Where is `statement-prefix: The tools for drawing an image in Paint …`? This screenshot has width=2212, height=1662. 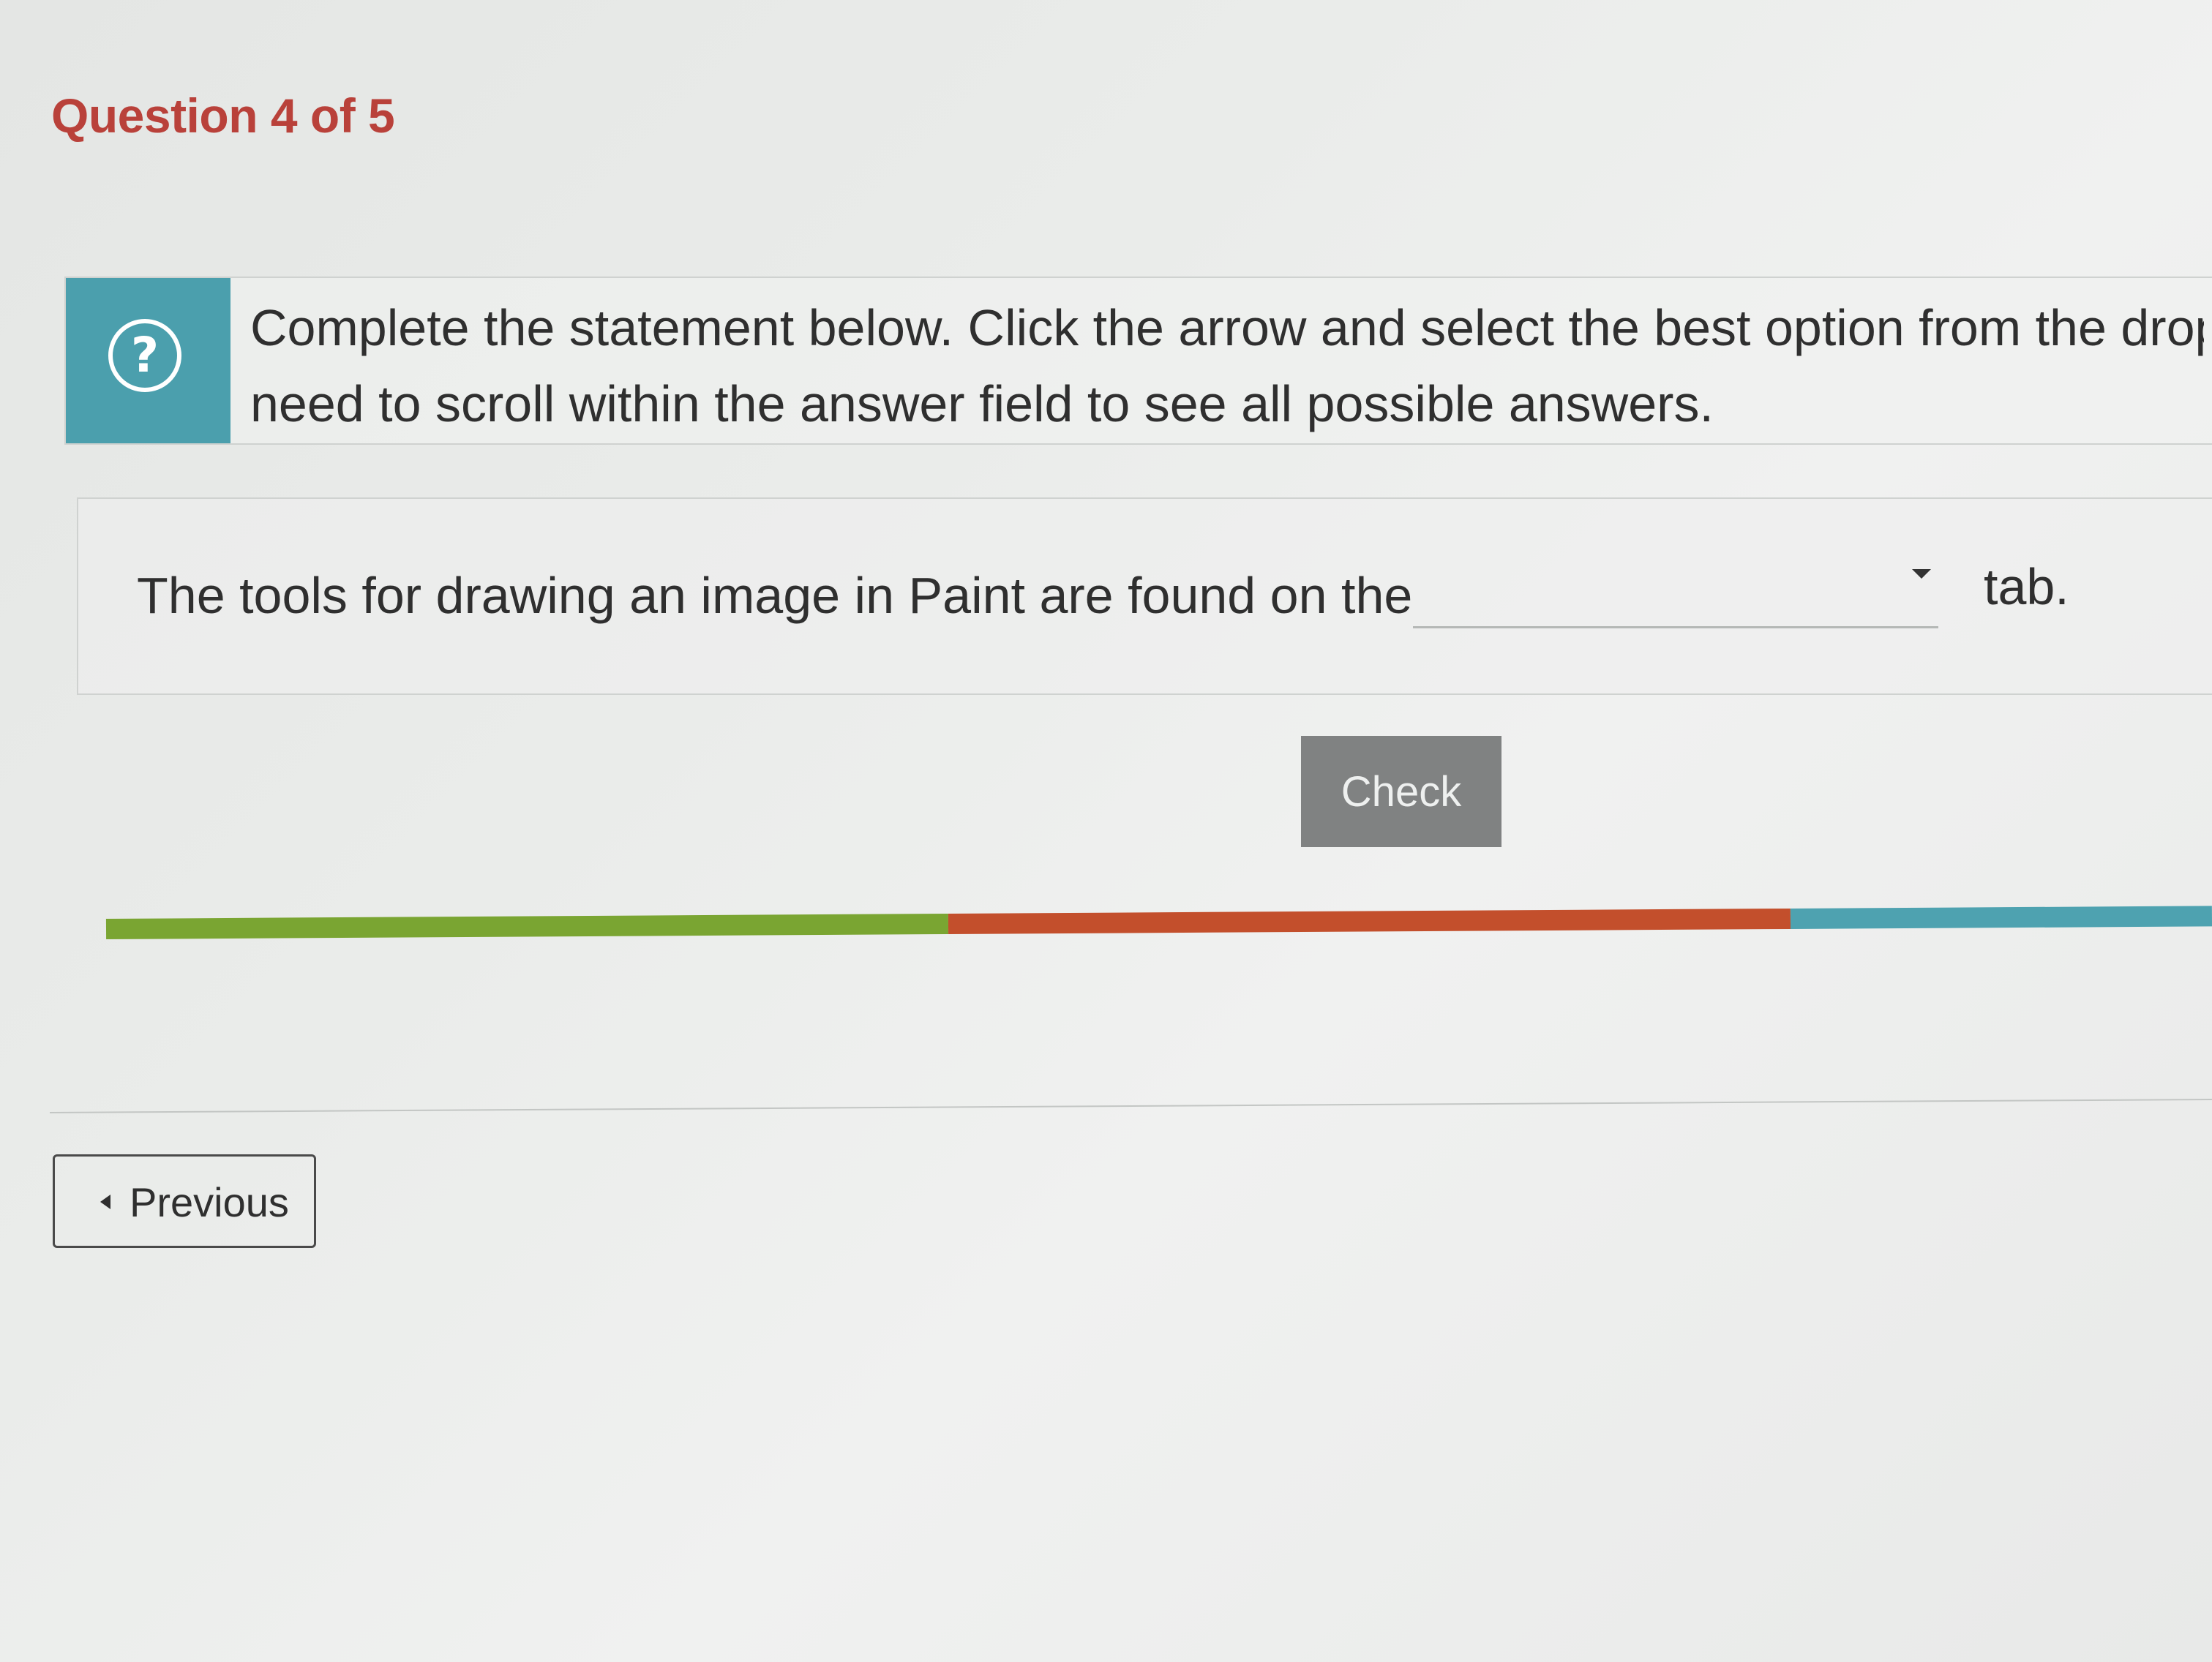 statement-prefix: The tools for drawing an image in Paint … is located at coordinates (775, 595).